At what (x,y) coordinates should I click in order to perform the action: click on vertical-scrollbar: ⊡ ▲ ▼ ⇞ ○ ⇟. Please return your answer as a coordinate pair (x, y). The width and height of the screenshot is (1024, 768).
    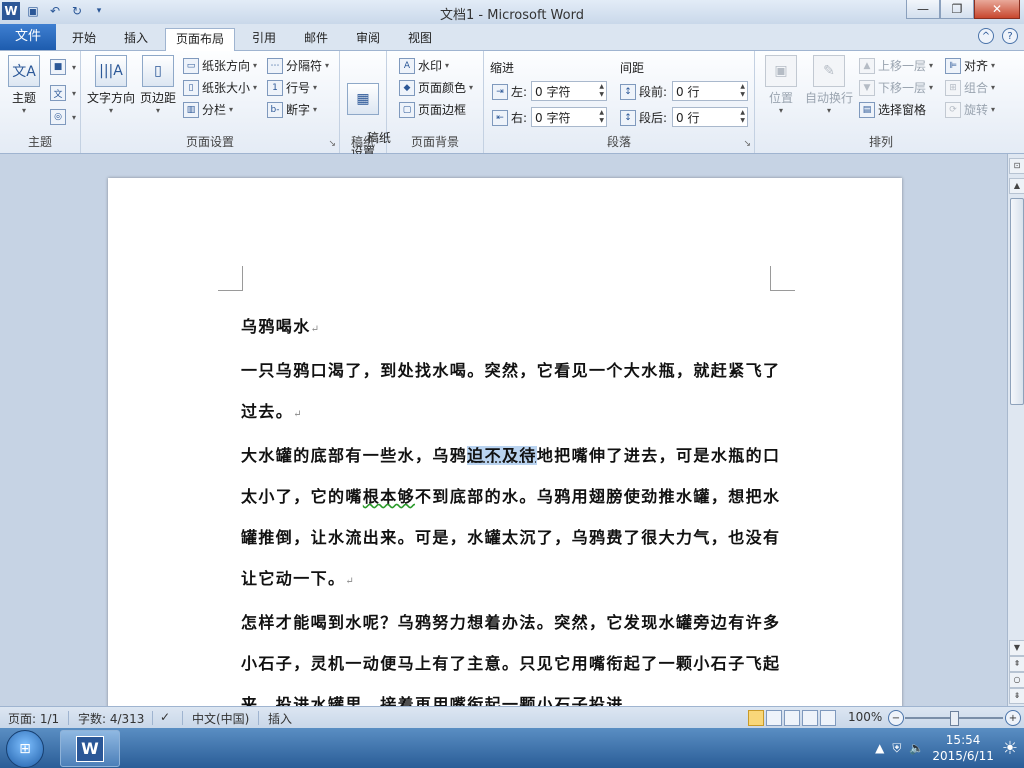
    Looking at the image, I should click on (1015, 430).